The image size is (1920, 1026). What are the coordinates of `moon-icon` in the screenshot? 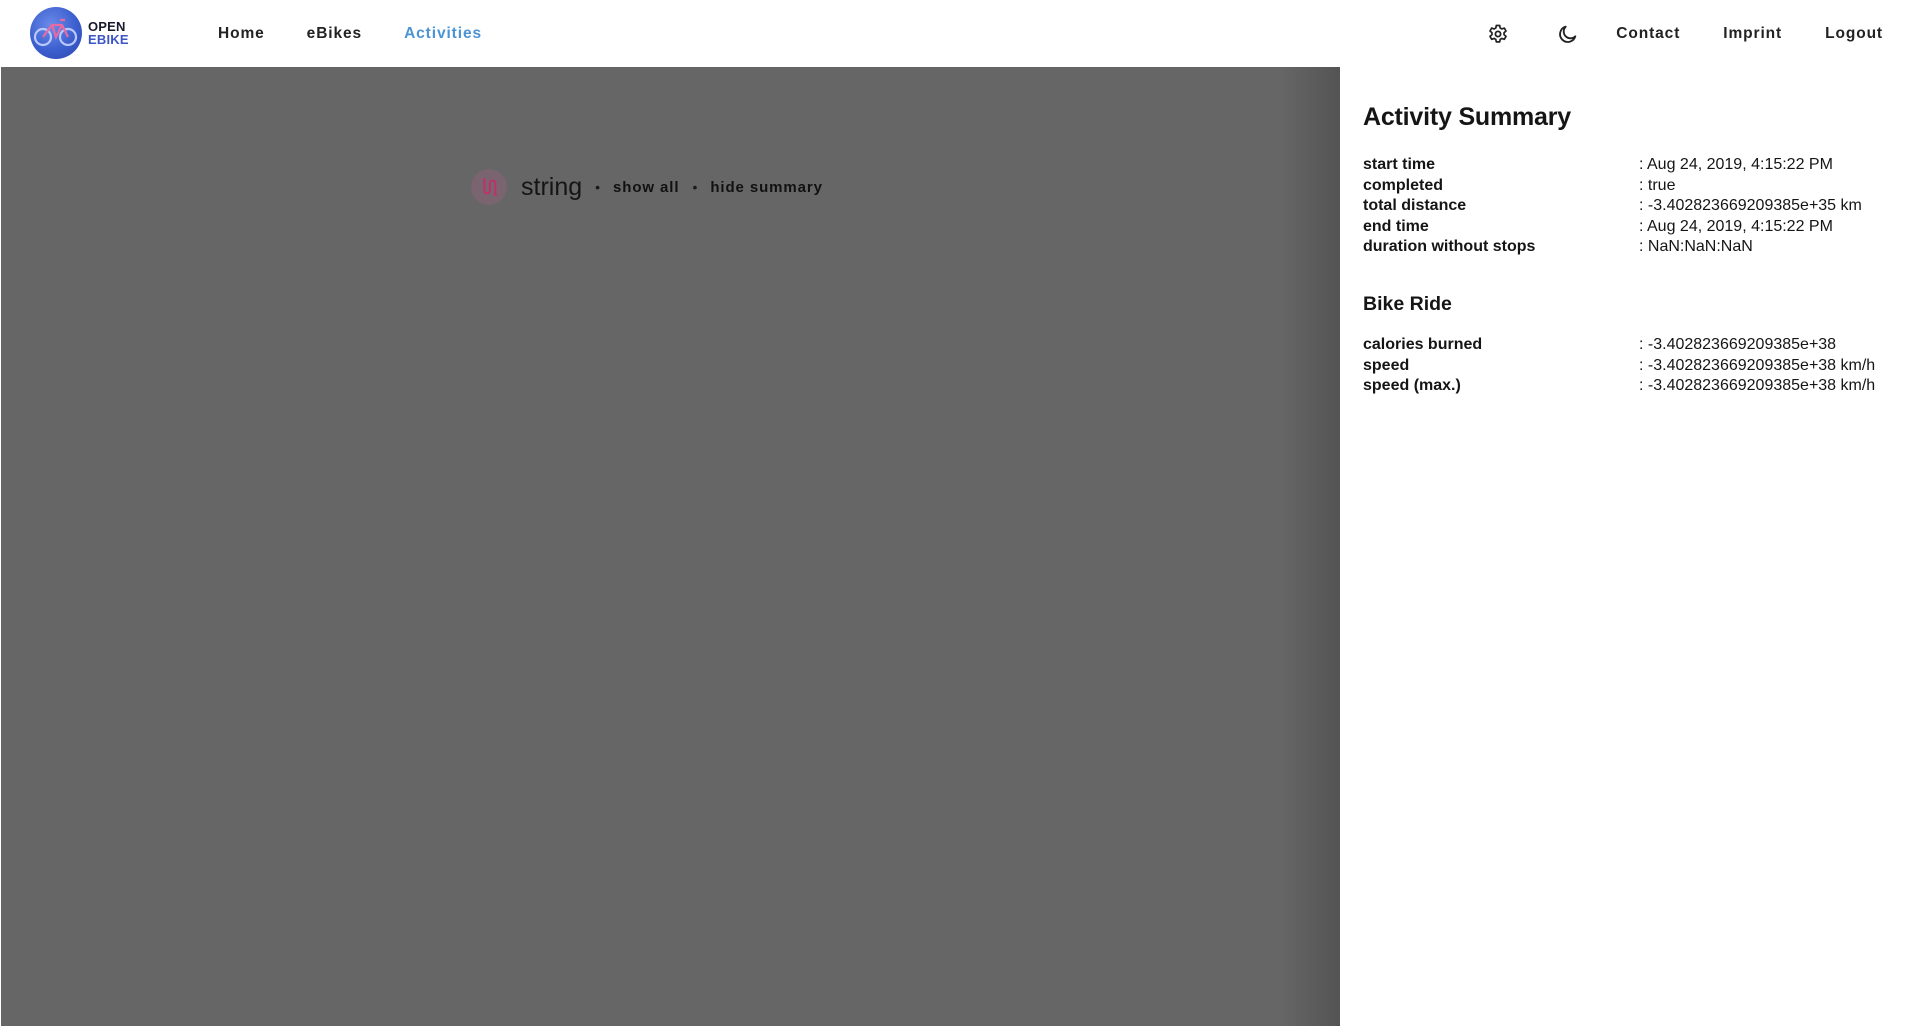 It's located at (1568, 34).